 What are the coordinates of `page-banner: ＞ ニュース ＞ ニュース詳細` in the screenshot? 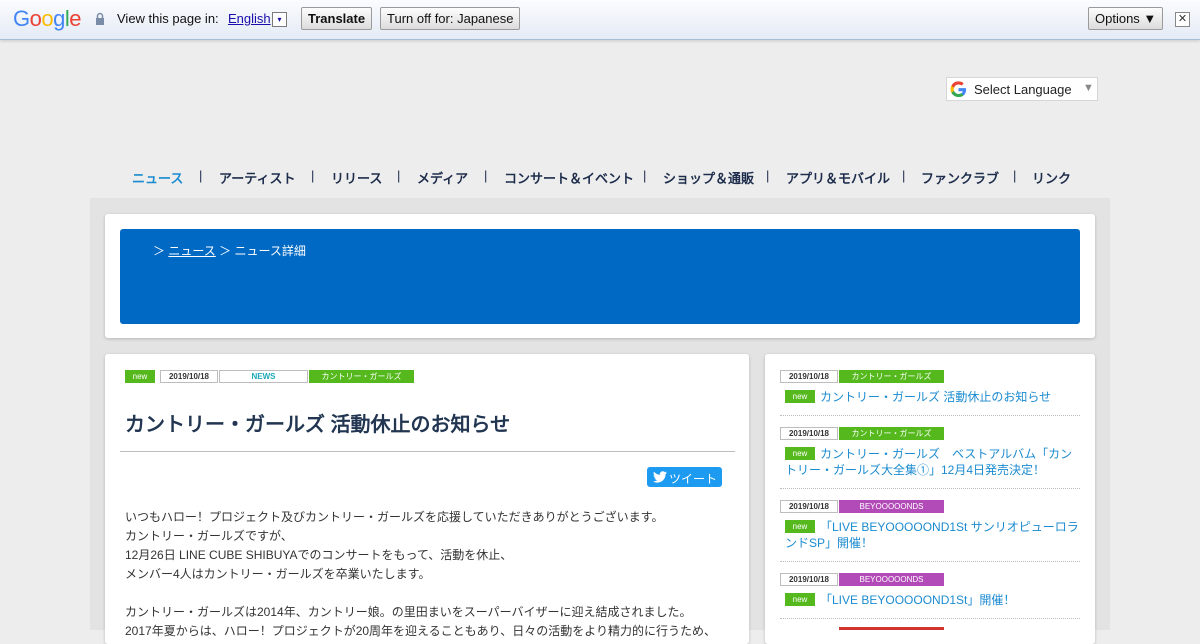 It's located at (600, 276).